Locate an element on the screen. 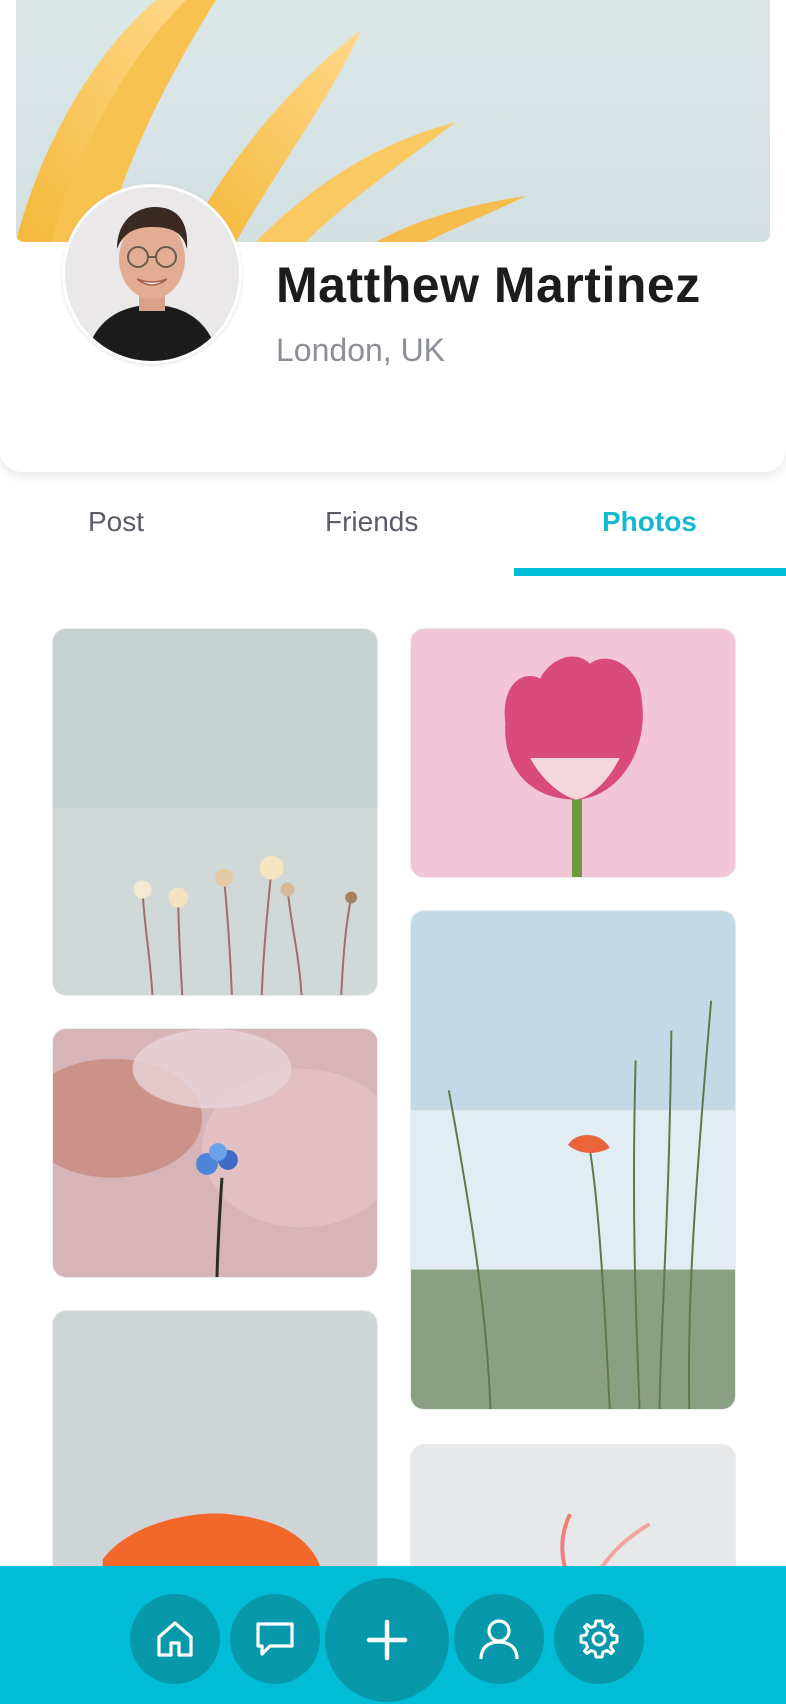 Image resolution: width=786 pixels, height=1704 pixels. nav-settings-button is located at coordinates (599, 1639).